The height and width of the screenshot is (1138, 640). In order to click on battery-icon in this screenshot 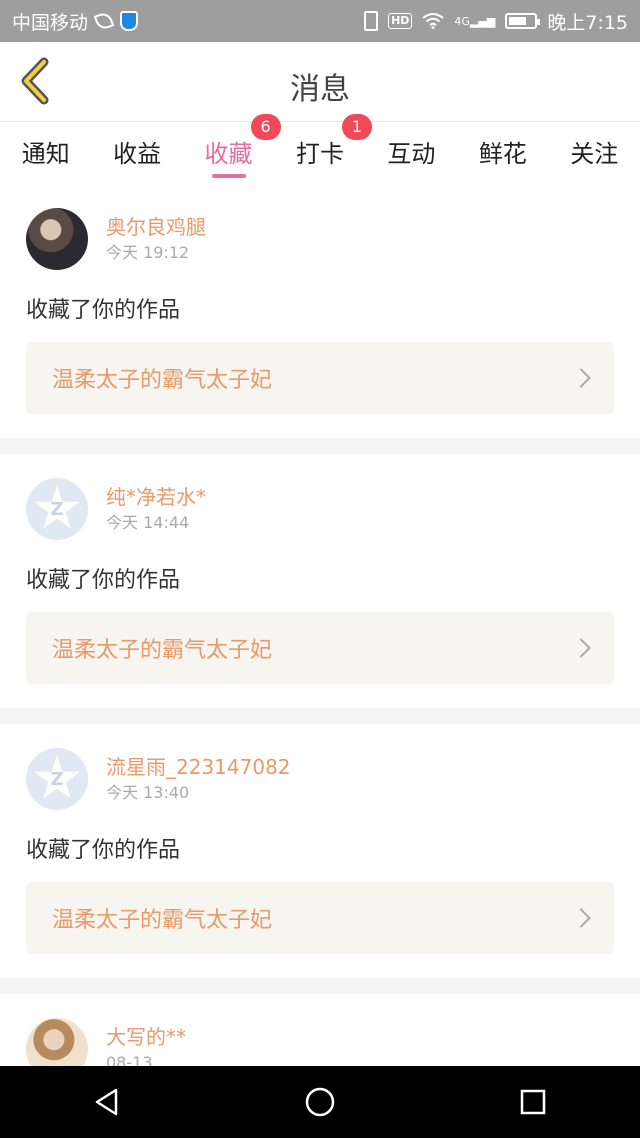, I will do `click(523, 21)`.